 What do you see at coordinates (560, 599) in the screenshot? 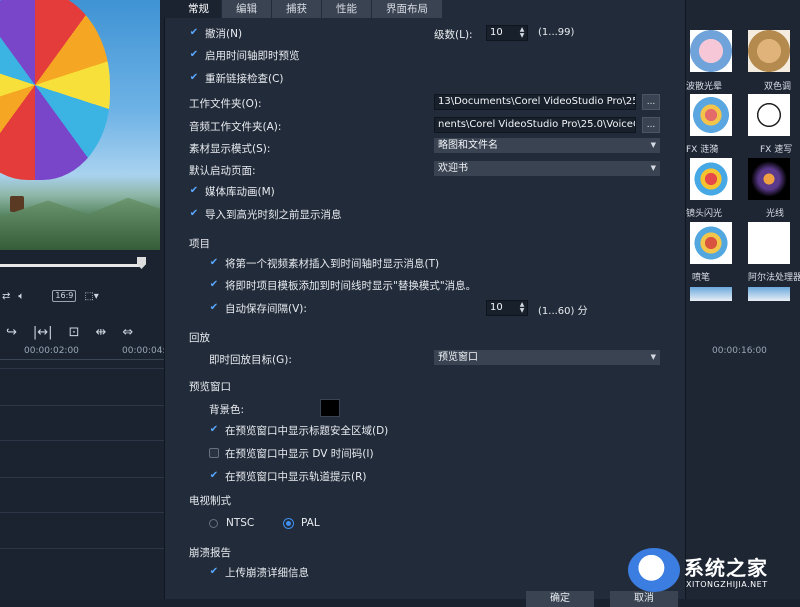
I see `ok-button: 确定` at bounding box center [560, 599].